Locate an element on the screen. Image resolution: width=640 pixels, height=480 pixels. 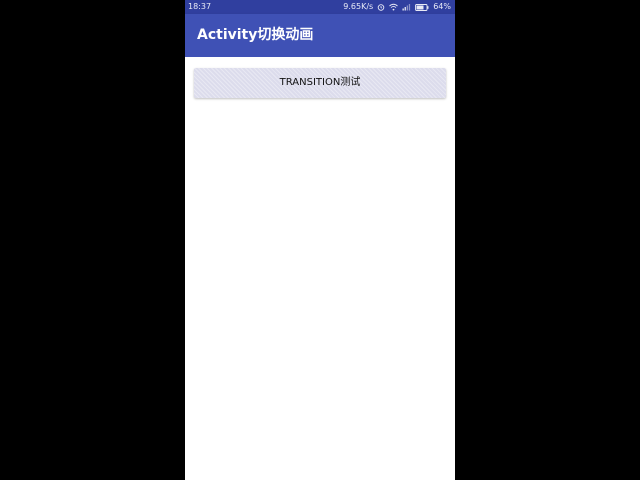
transition-test-button: TRANSITION测试 is located at coordinates (320, 83).